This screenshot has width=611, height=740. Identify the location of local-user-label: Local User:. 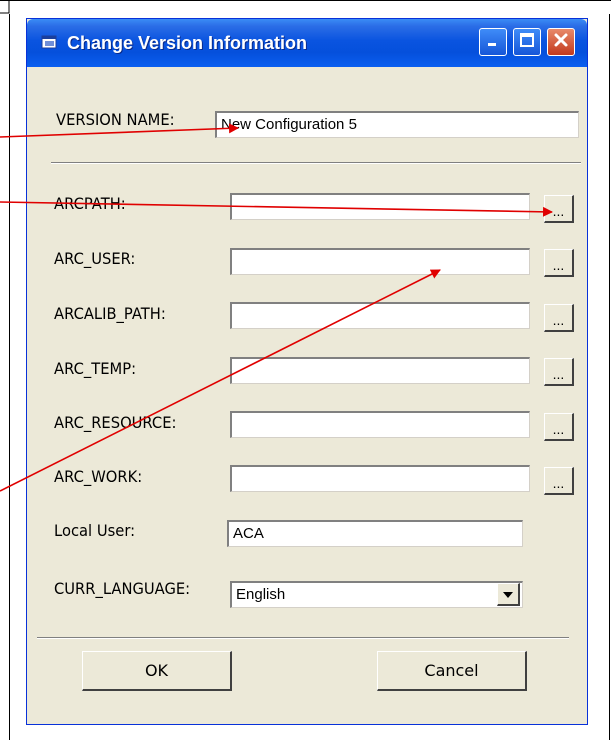
(95, 530).